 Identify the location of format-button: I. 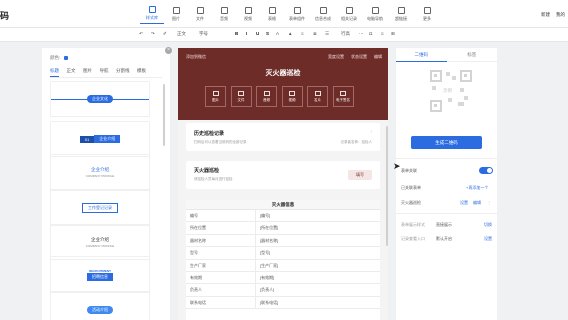
(246, 33).